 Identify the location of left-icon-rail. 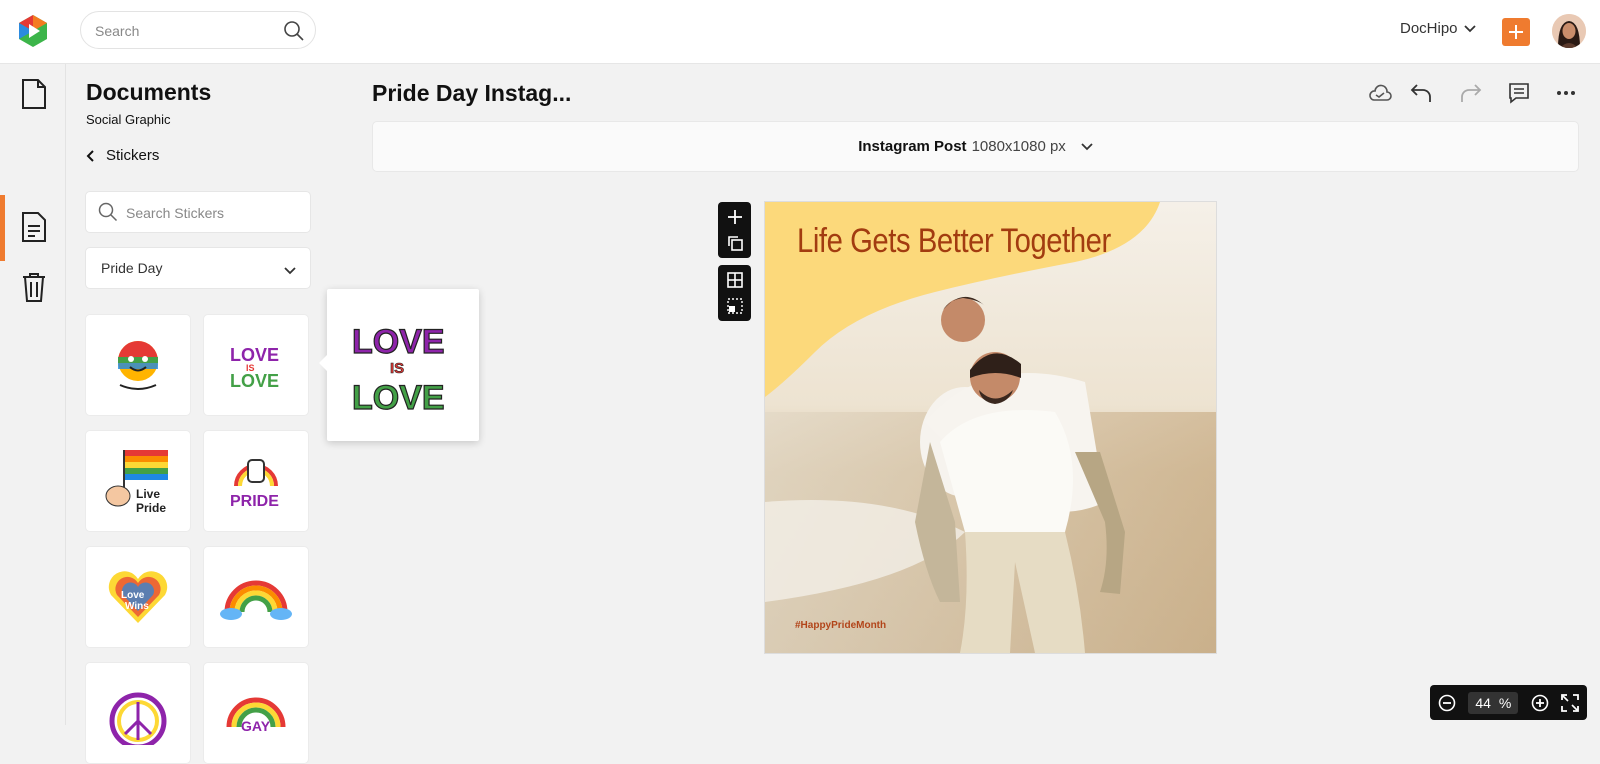
(33, 394).